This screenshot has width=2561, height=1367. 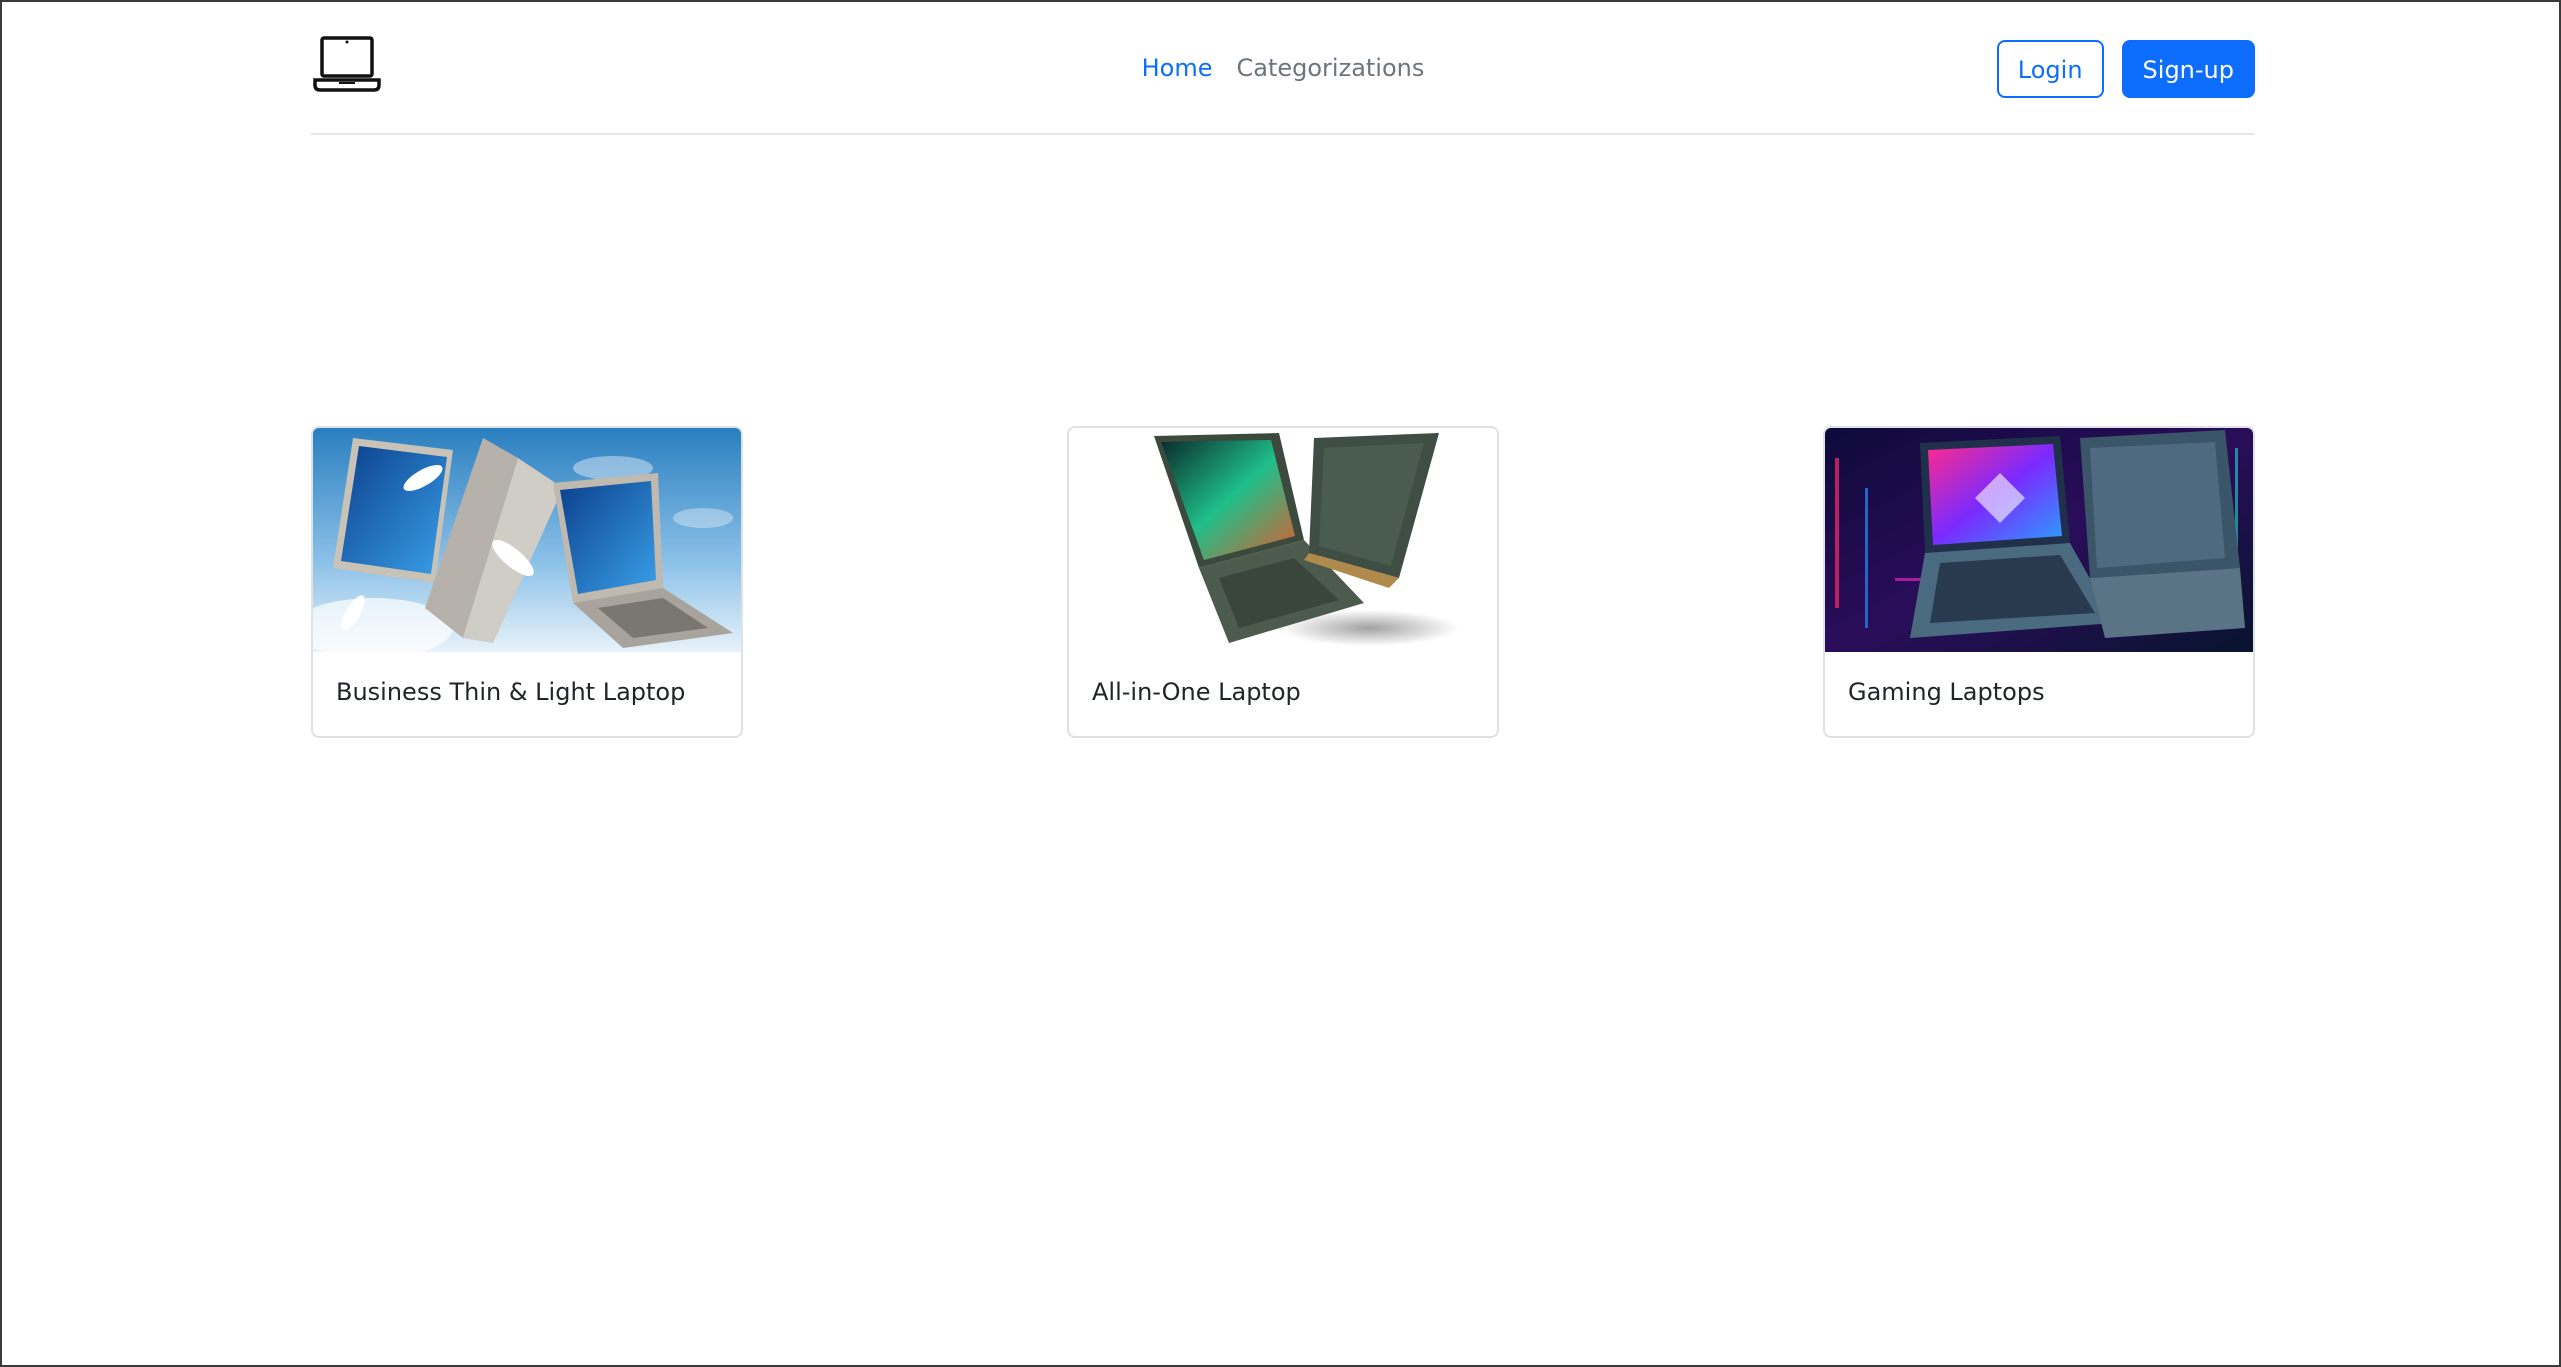 I want to click on site-header: Home Categorizations Login Sign-up, so click(x=1283, y=68).